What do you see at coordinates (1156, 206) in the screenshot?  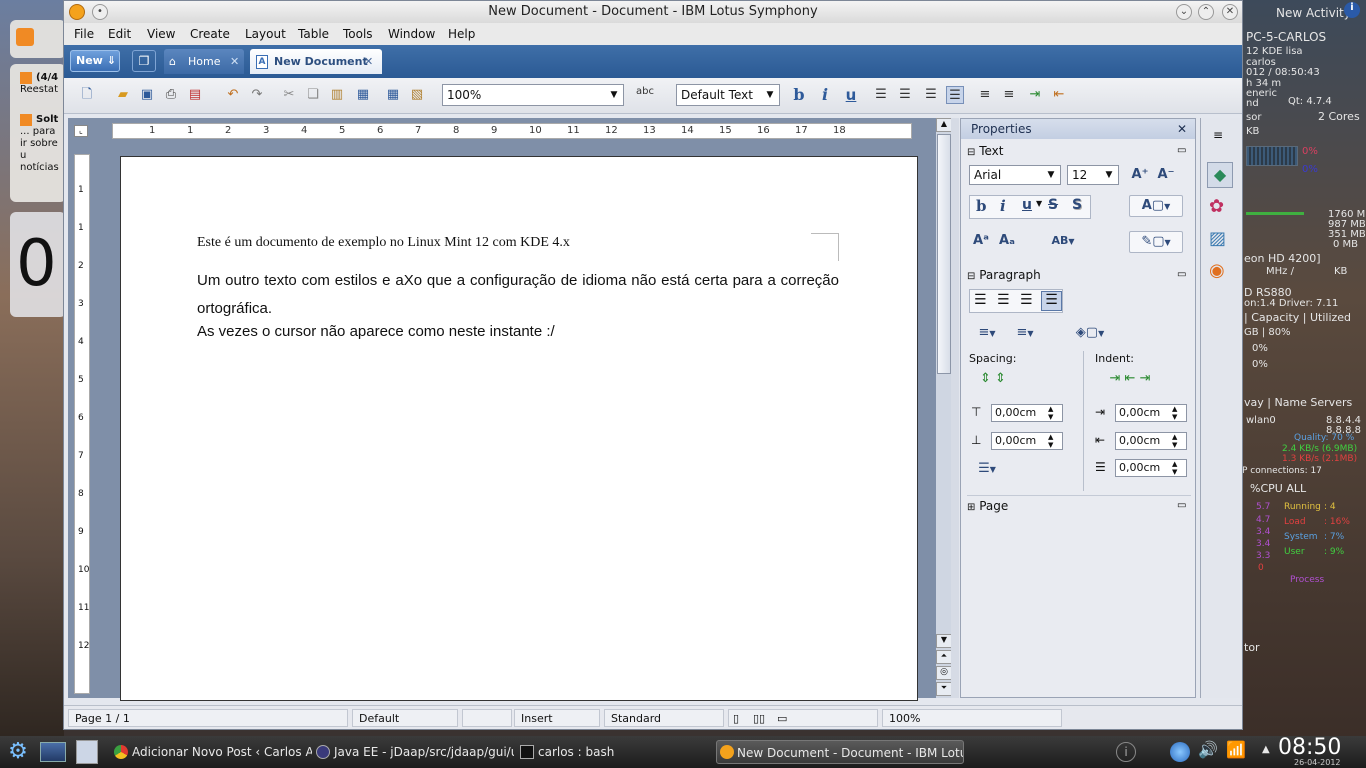 I see `font-color-button: A▢▼` at bounding box center [1156, 206].